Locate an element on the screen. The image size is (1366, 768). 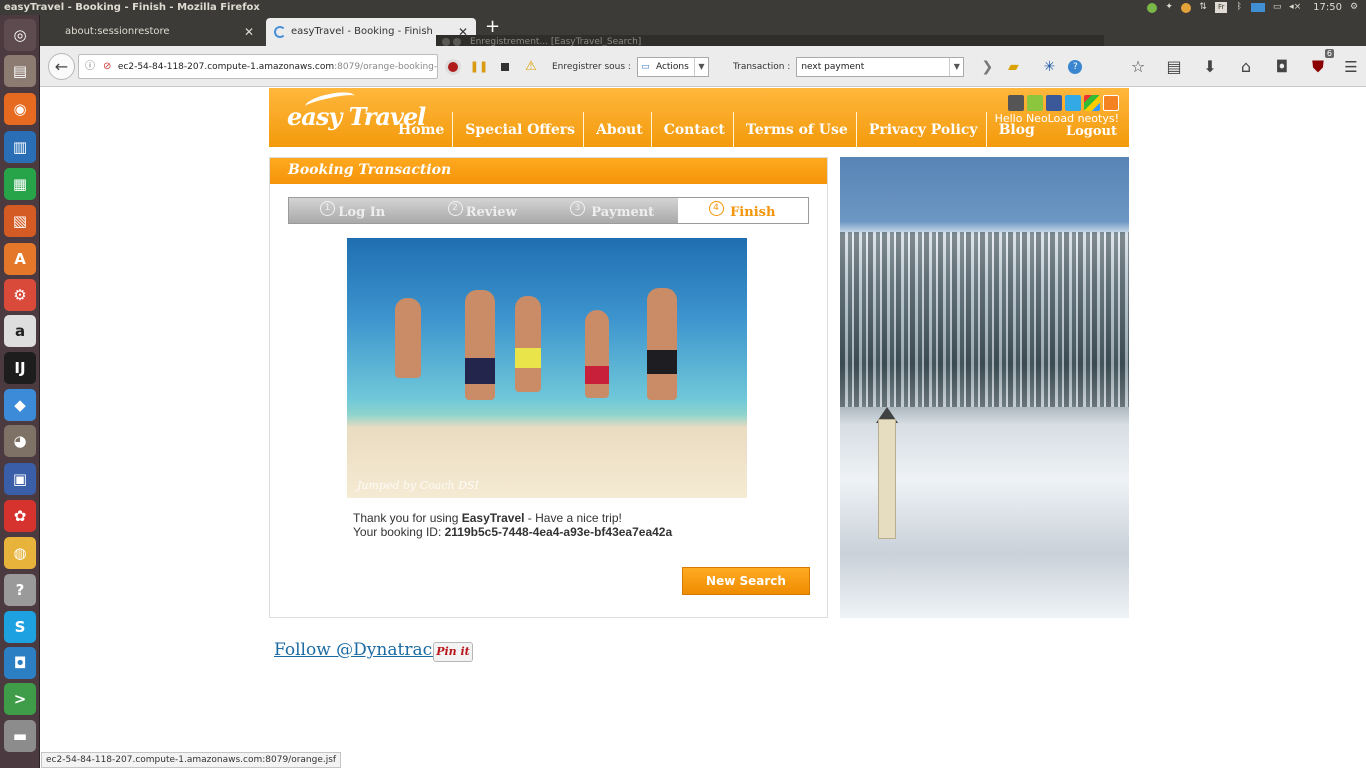
nav-privacy-policy: Privacy Policy is located at coordinates (922, 130).